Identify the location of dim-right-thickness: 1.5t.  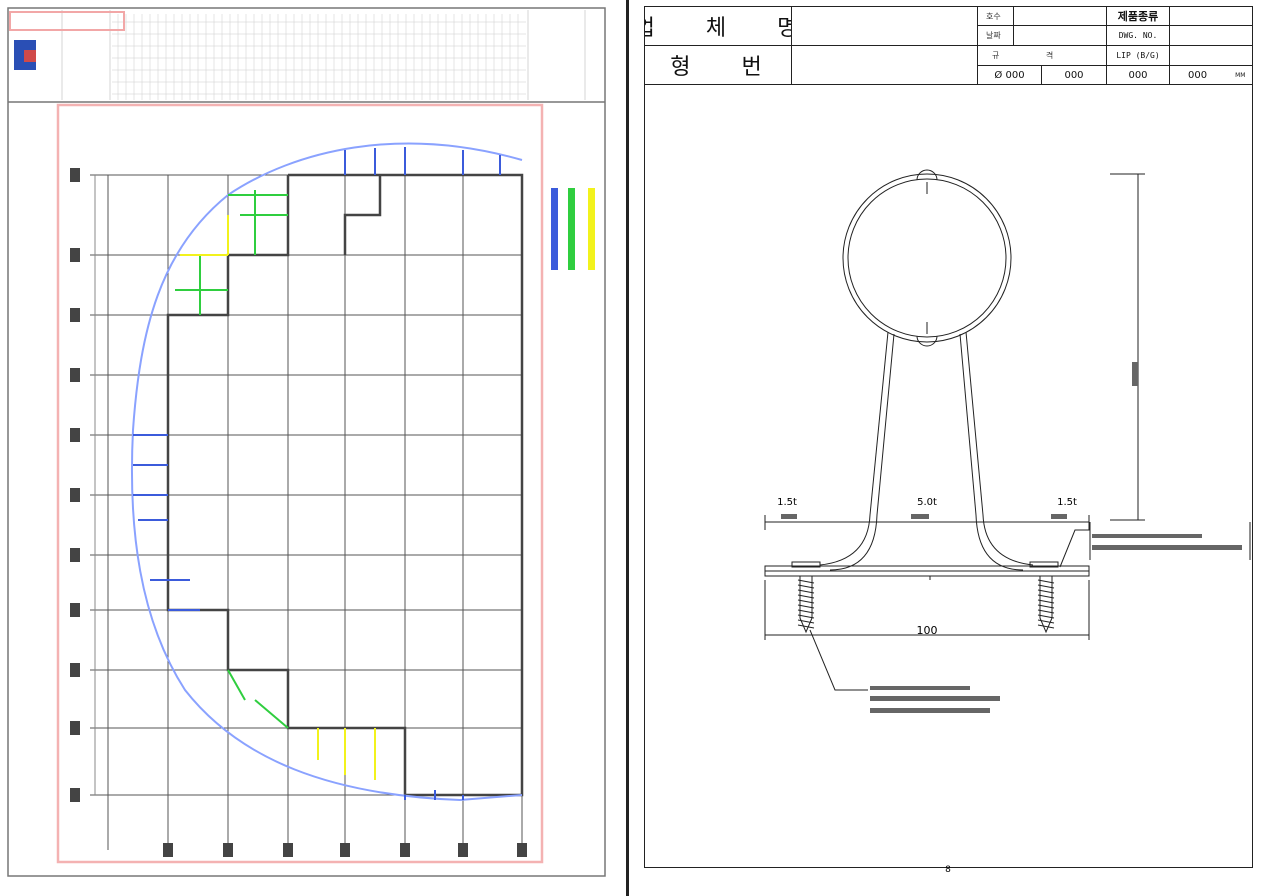
(1067, 502).